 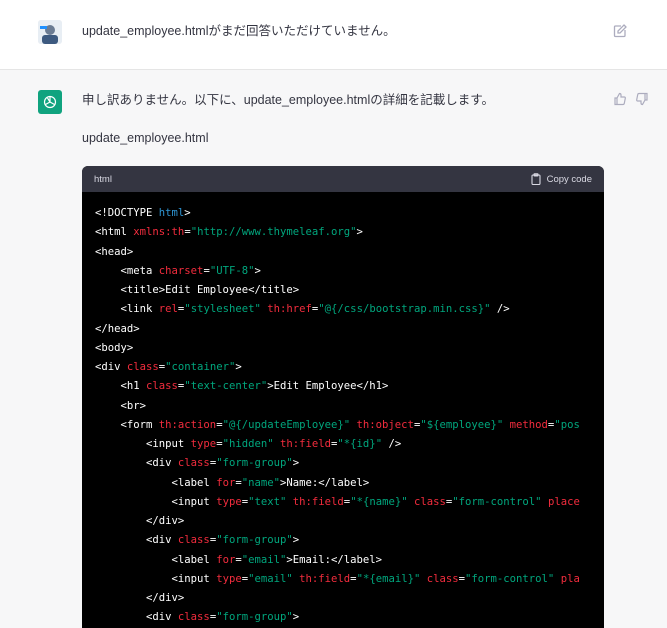 What do you see at coordinates (260, 482) in the screenshot?
I see `code-token: "name"` at bounding box center [260, 482].